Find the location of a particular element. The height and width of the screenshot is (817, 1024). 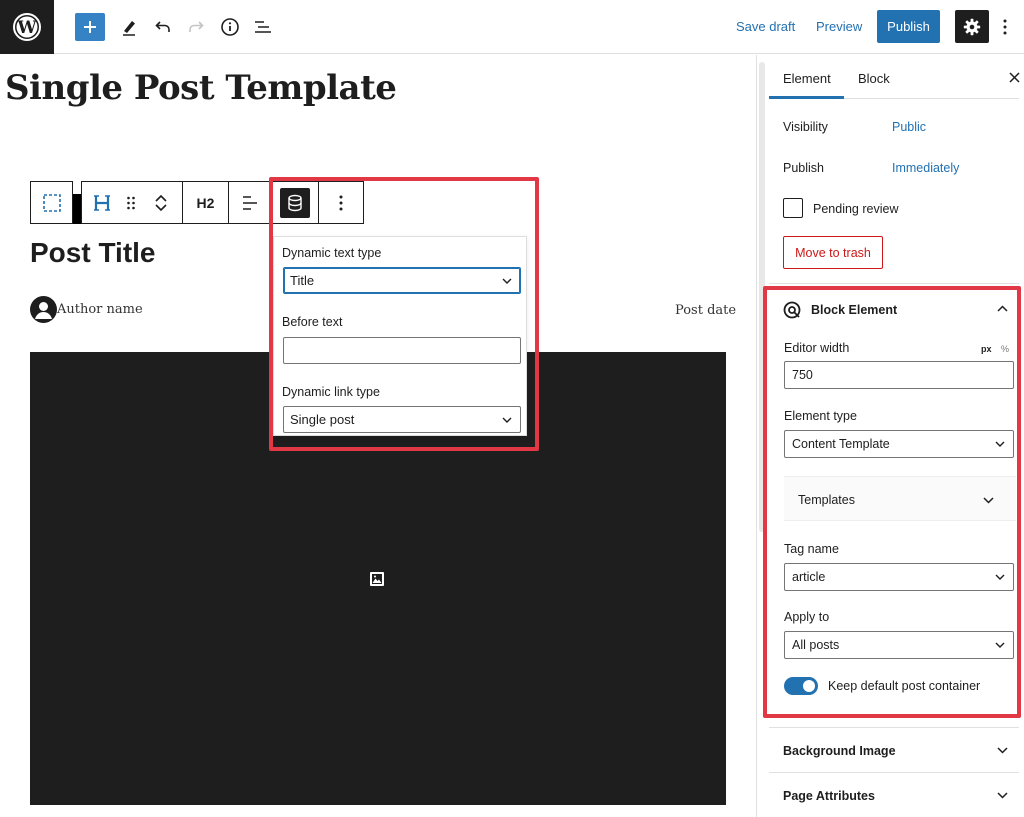

page-attributes-title: Page Attributes is located at coordinates (829, 796).